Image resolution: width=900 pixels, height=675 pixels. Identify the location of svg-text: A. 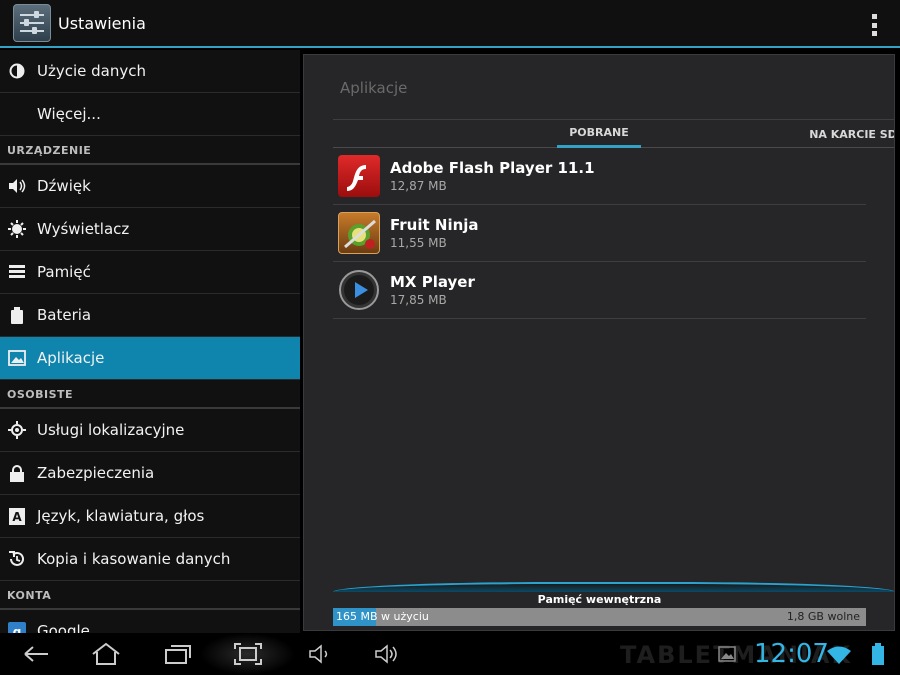
(17, 517).